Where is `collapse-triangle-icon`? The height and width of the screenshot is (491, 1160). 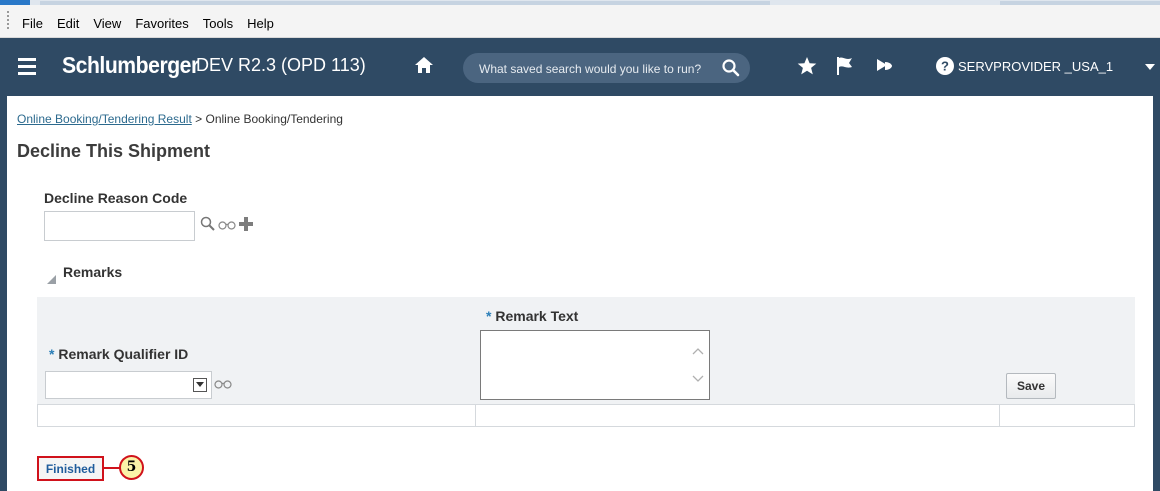 collapse-triangle-icon is located at coordinates (51, 279).